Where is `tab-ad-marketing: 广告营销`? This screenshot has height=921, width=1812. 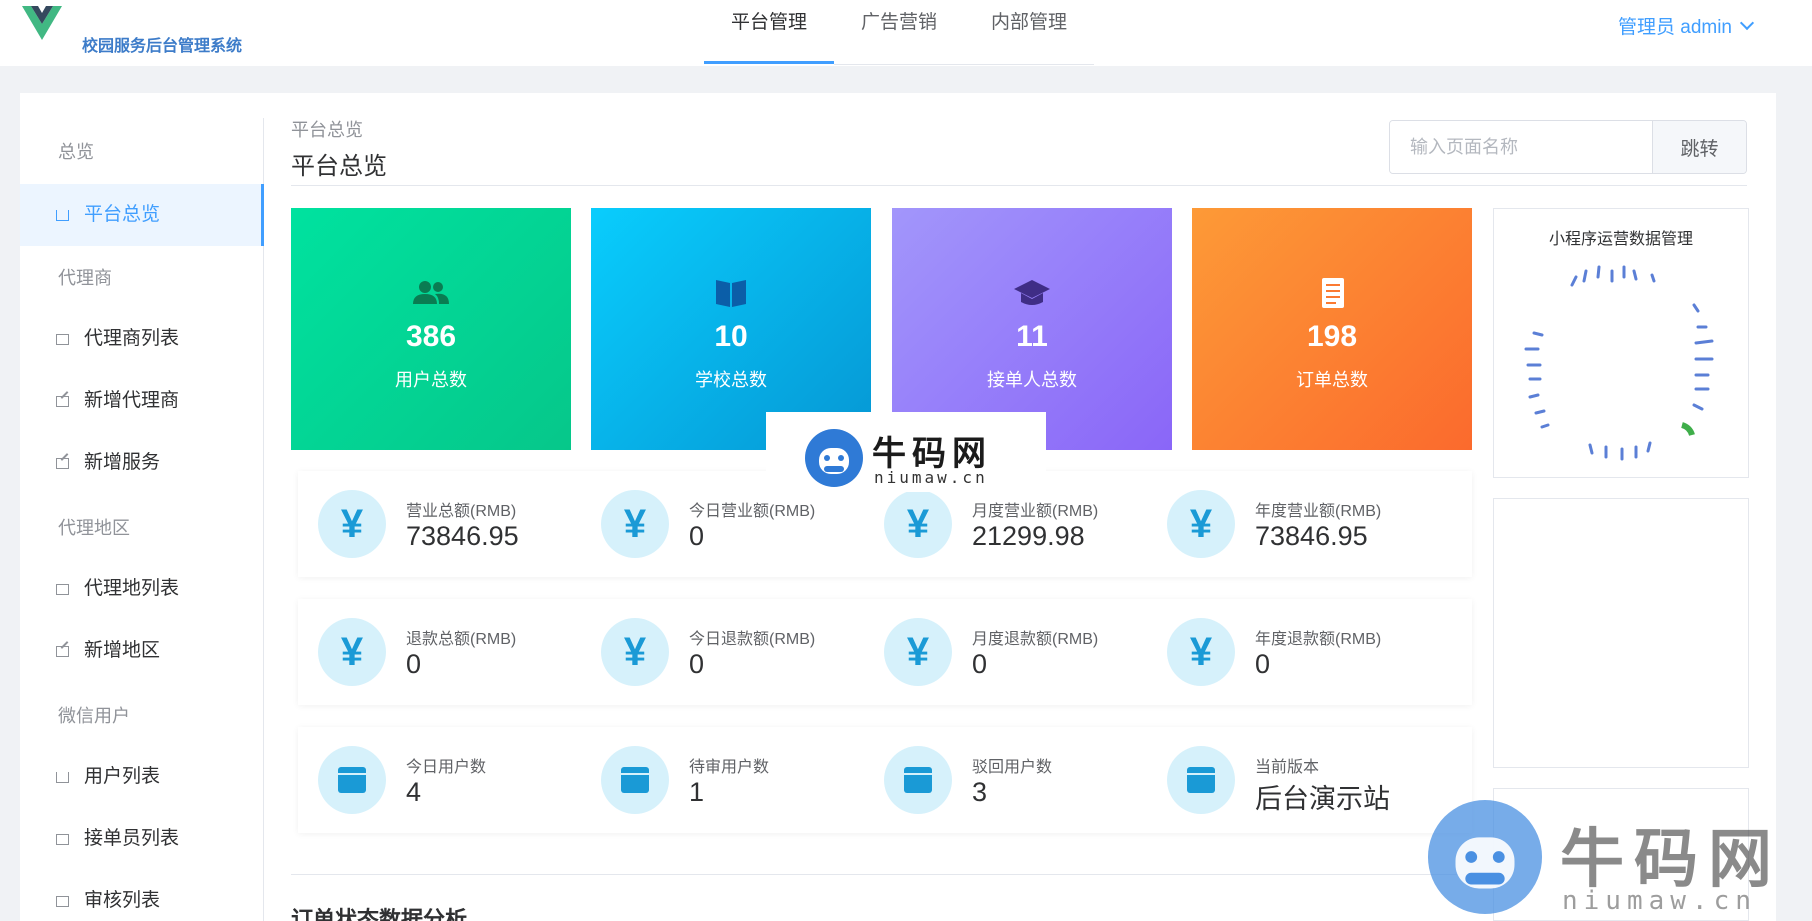
tab-ad-marketing: 广告营销 is located at coordinates (899, 33).